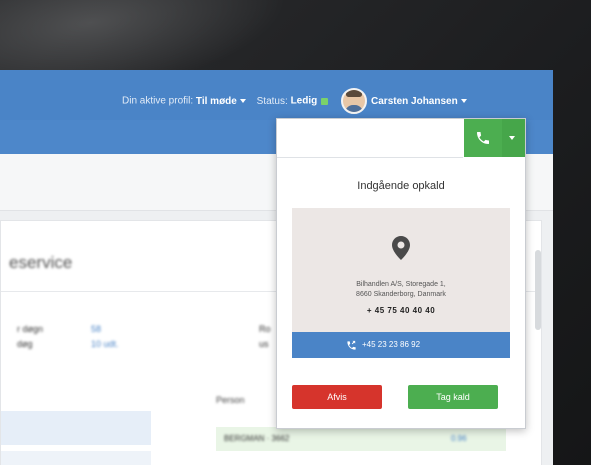 The width and height of the screenshot is (591, 465). I want to click on row-text: BERGMAN · 3662, so click(257, 438).